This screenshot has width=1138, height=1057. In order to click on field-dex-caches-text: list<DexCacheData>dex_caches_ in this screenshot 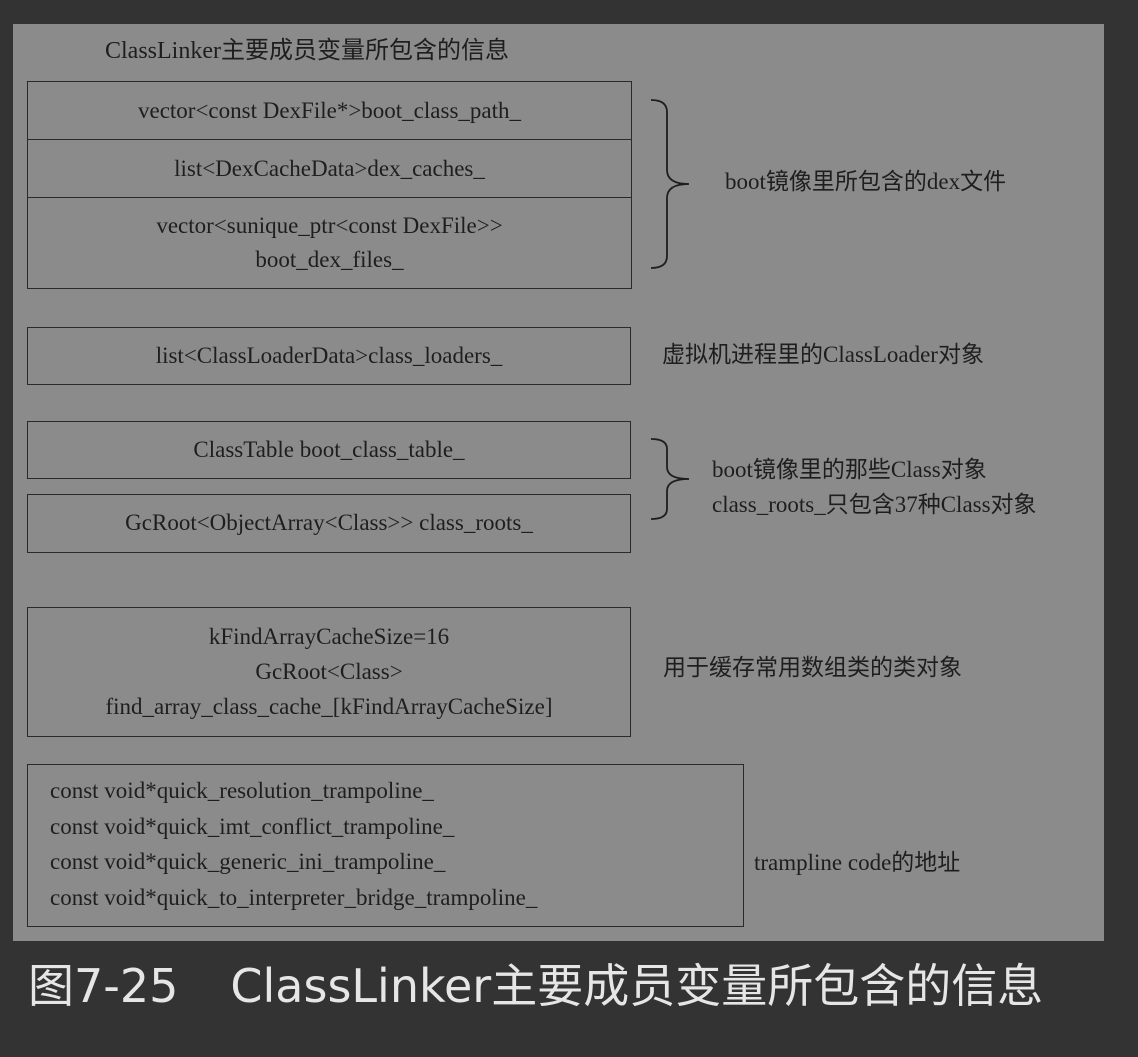, I will do `click(329, 168)`.